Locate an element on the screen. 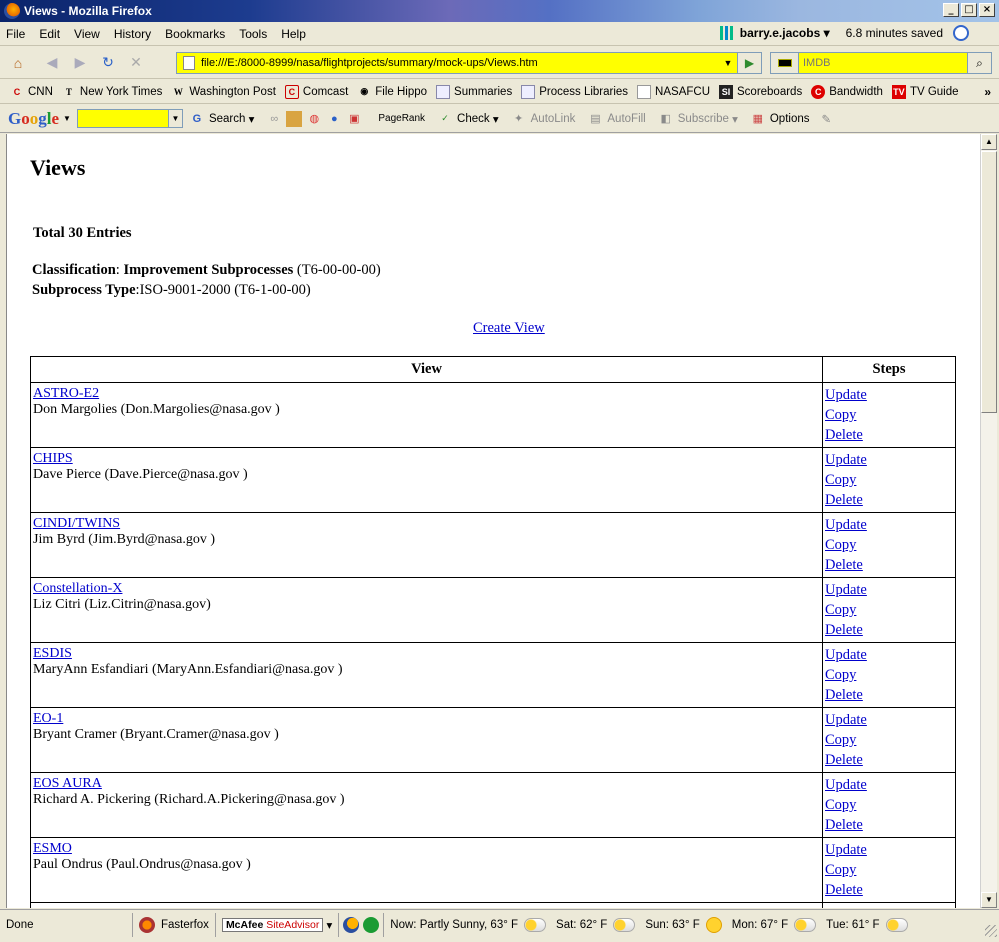  maximize-button: □ is located at coordinates (969, 10).